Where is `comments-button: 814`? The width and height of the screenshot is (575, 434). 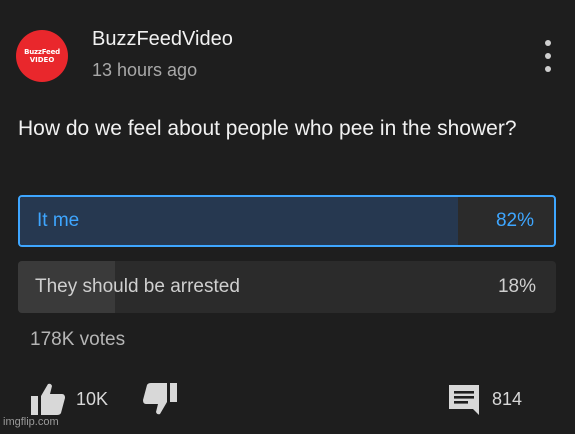
comments-button: 814 is located at coordinates (484, 399).